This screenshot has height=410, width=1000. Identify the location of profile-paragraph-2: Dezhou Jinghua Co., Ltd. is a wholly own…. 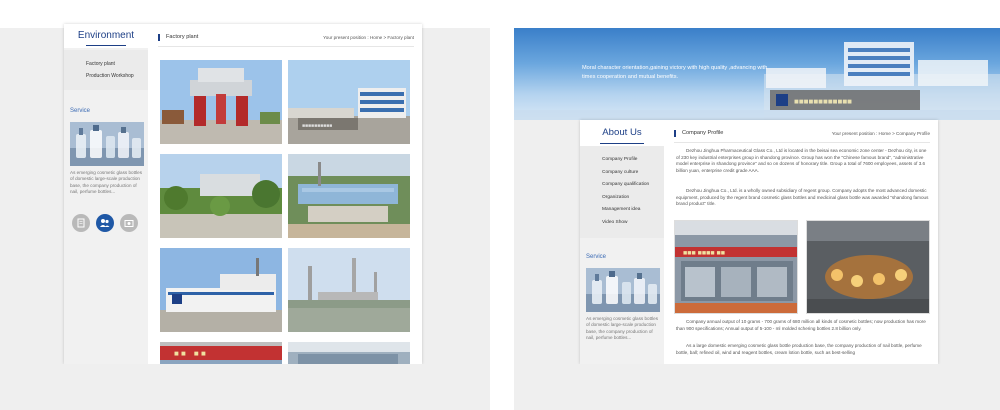
(802, 197).